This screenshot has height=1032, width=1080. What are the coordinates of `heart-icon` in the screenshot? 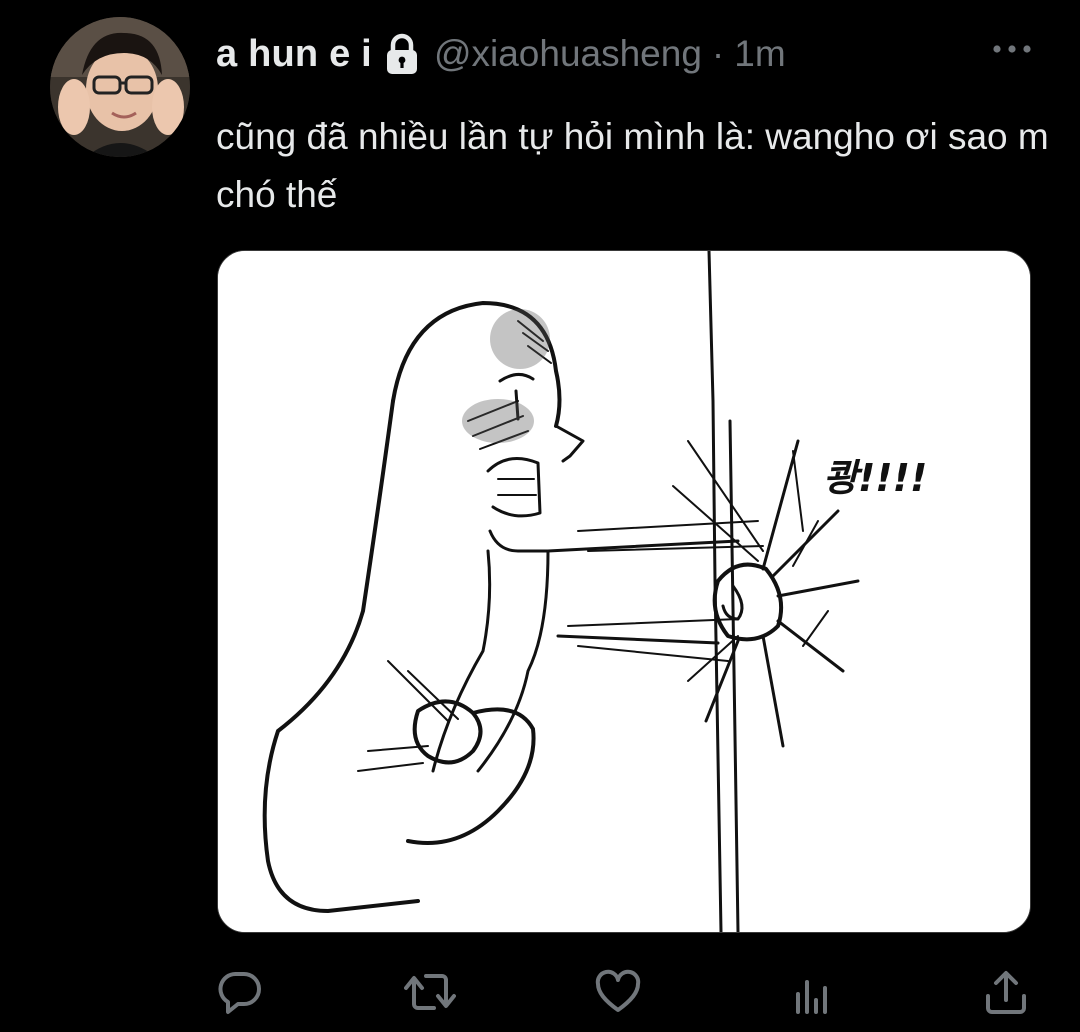 It's located at (618, 992).